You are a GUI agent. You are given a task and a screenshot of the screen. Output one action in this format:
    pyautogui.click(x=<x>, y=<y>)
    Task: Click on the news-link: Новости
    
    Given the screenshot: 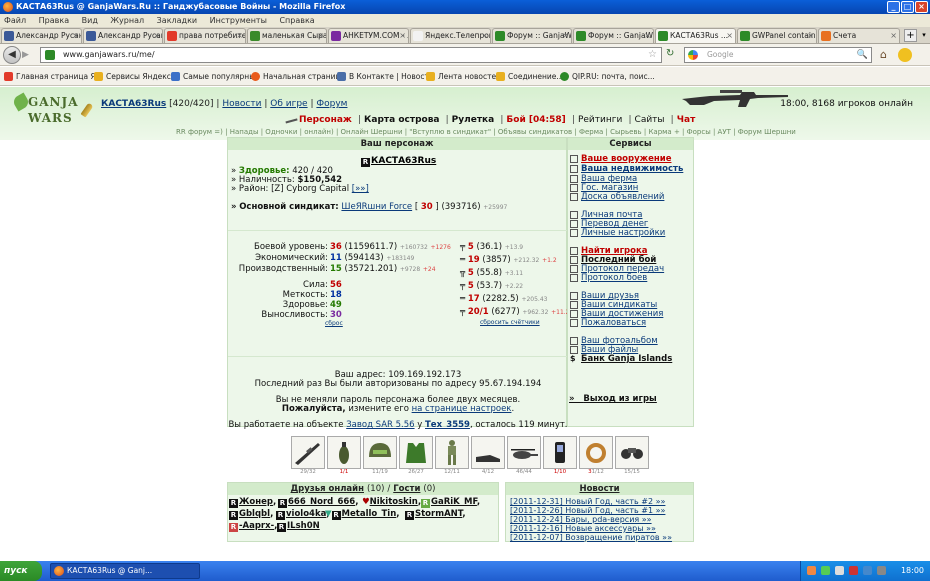 What is the action you would take?
    pyautogui.click(x=241, y=104)
    